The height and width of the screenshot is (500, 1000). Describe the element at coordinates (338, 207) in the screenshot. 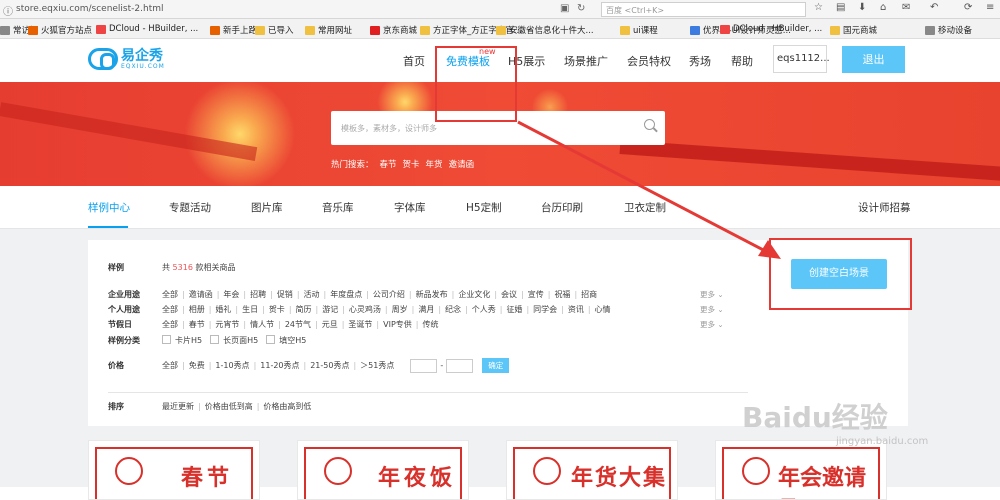

I see `tab-music: 音乐库` at that location.